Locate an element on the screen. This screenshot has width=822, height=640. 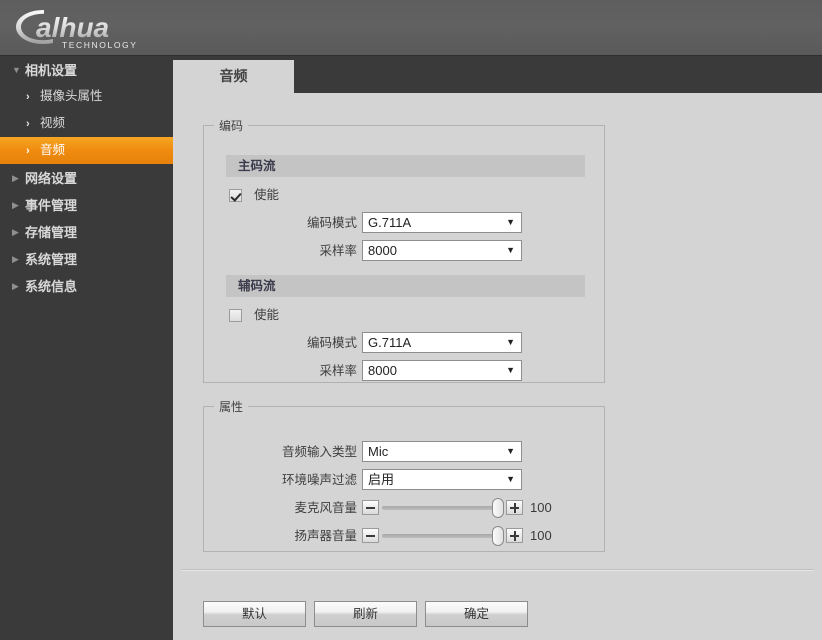
speaker-volume-label: 扬声器音量 is located at coordinates (325, 536).